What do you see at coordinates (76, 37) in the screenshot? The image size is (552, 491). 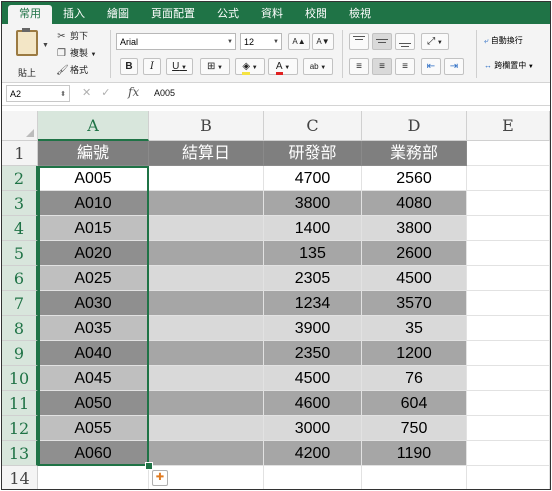 I see `cut-button: ✂ 剪下` at bounding box center [76, 37].